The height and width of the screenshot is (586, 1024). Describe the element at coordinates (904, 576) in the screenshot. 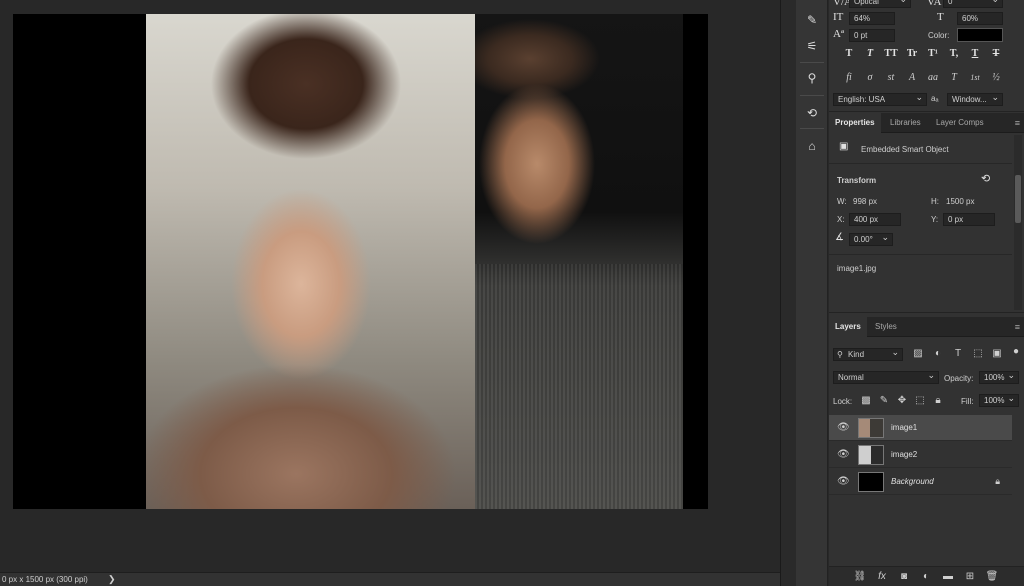

I see `add-mask-icon: ◙` at that location.